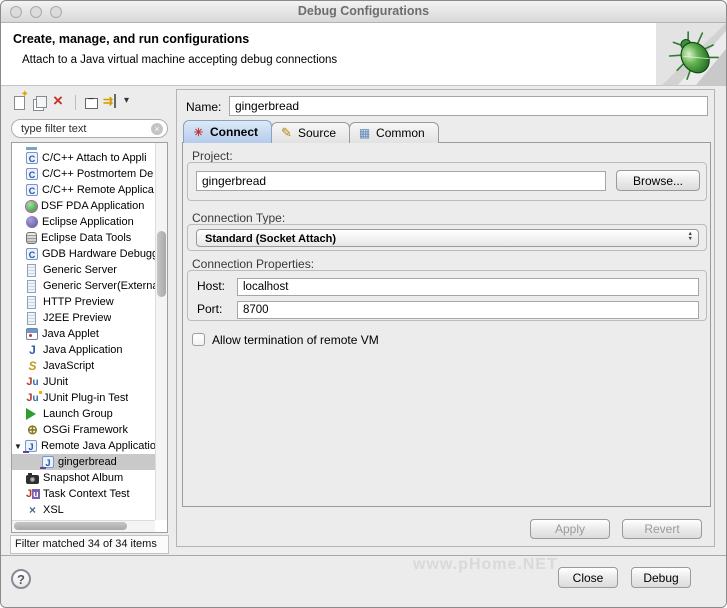 This screenshot has height=608, width=727. What do you see at coordinates (32, 350) in the screenshot?
I see `java-icon` at bounding box center [32, 350].